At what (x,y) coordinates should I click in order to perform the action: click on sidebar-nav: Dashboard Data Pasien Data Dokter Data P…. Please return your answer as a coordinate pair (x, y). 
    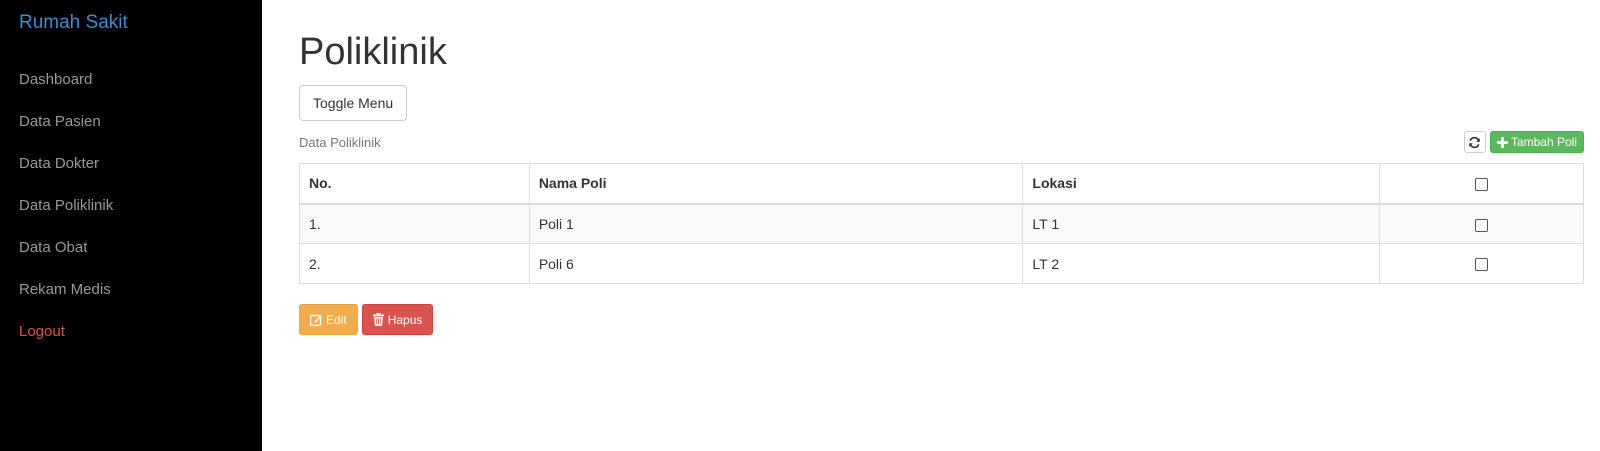
    Looking at the image, I should click on (131, 206).